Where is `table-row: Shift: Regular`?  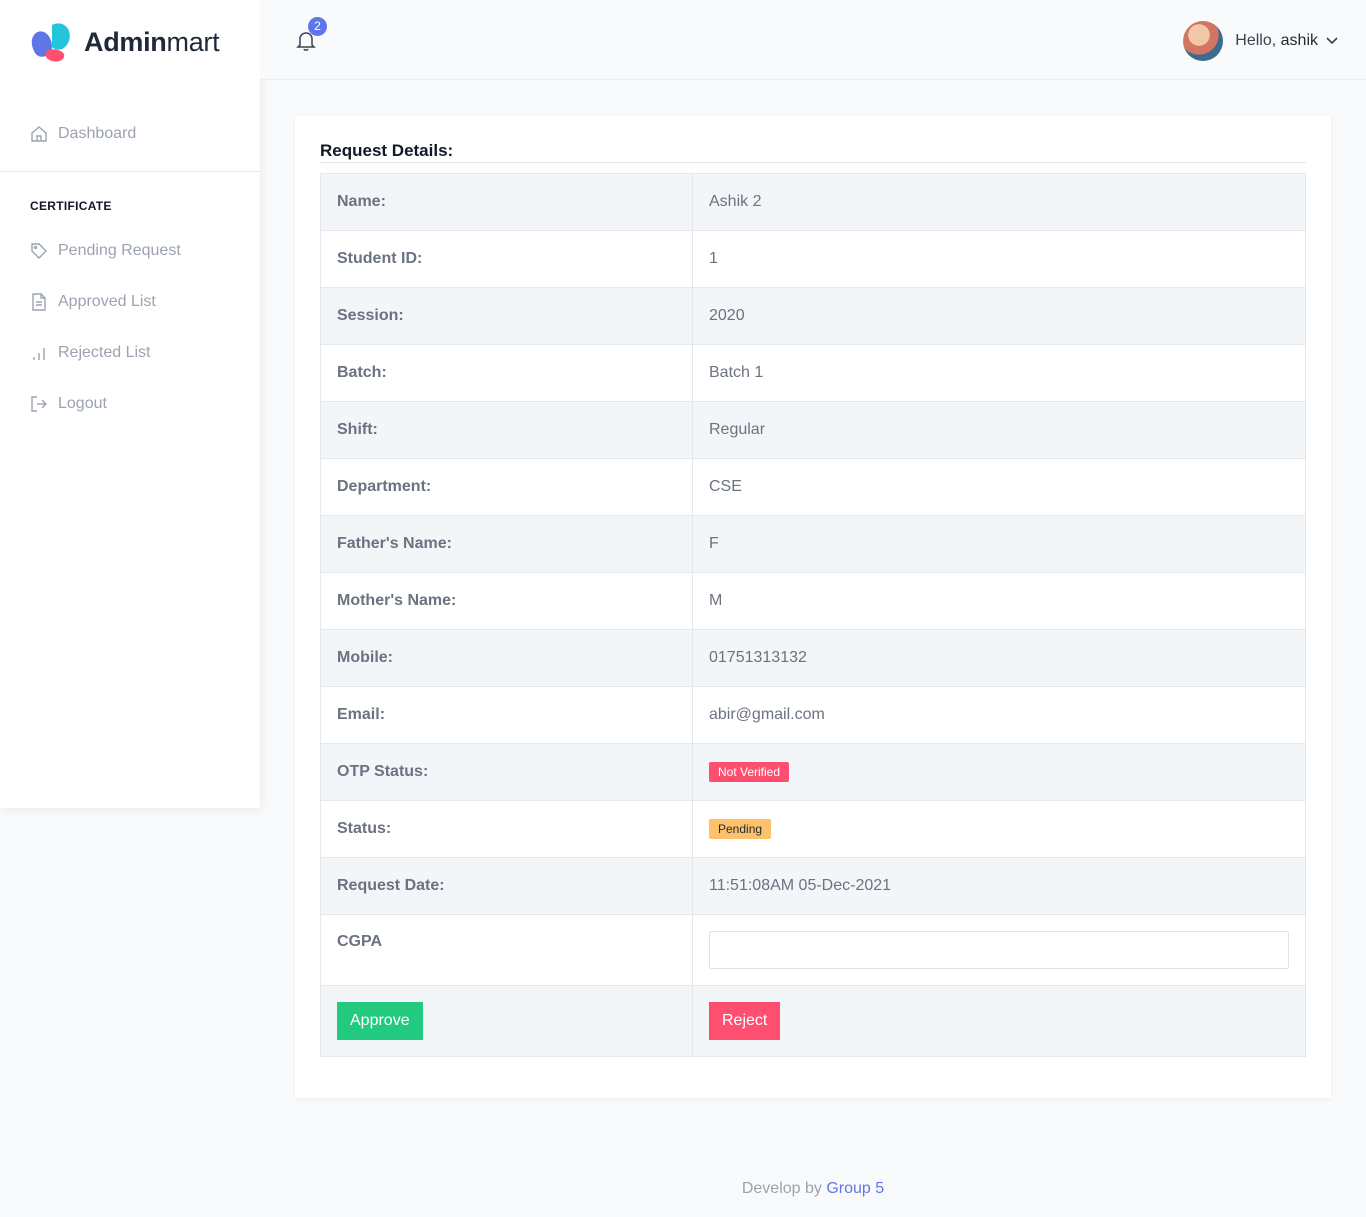 table-row: Shift: Regular is located at coordinates (813, 430).